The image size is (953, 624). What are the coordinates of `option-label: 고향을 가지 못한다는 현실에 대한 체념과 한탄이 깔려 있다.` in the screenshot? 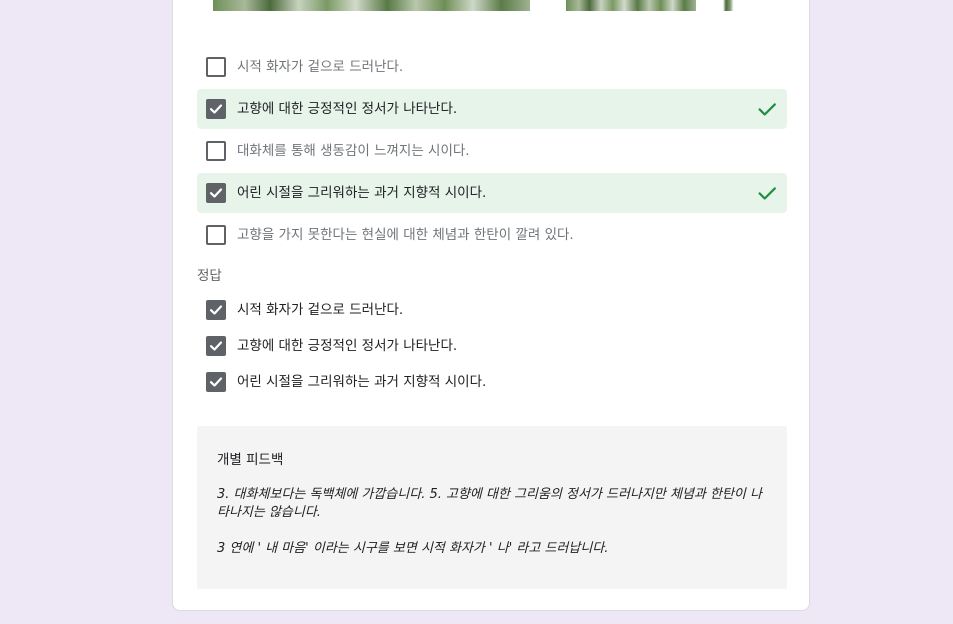 It's located at (405, 235).